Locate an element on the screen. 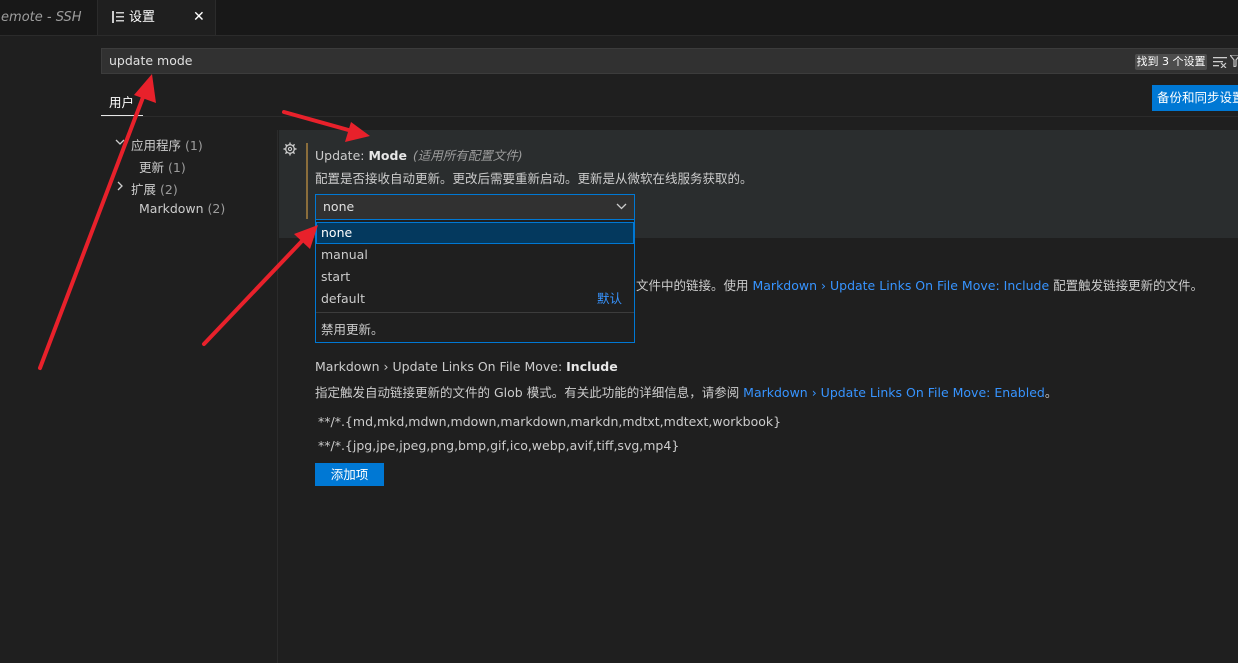 The image size is (1238, 663). update-mode-select: none is located at coordinates (475, 207).